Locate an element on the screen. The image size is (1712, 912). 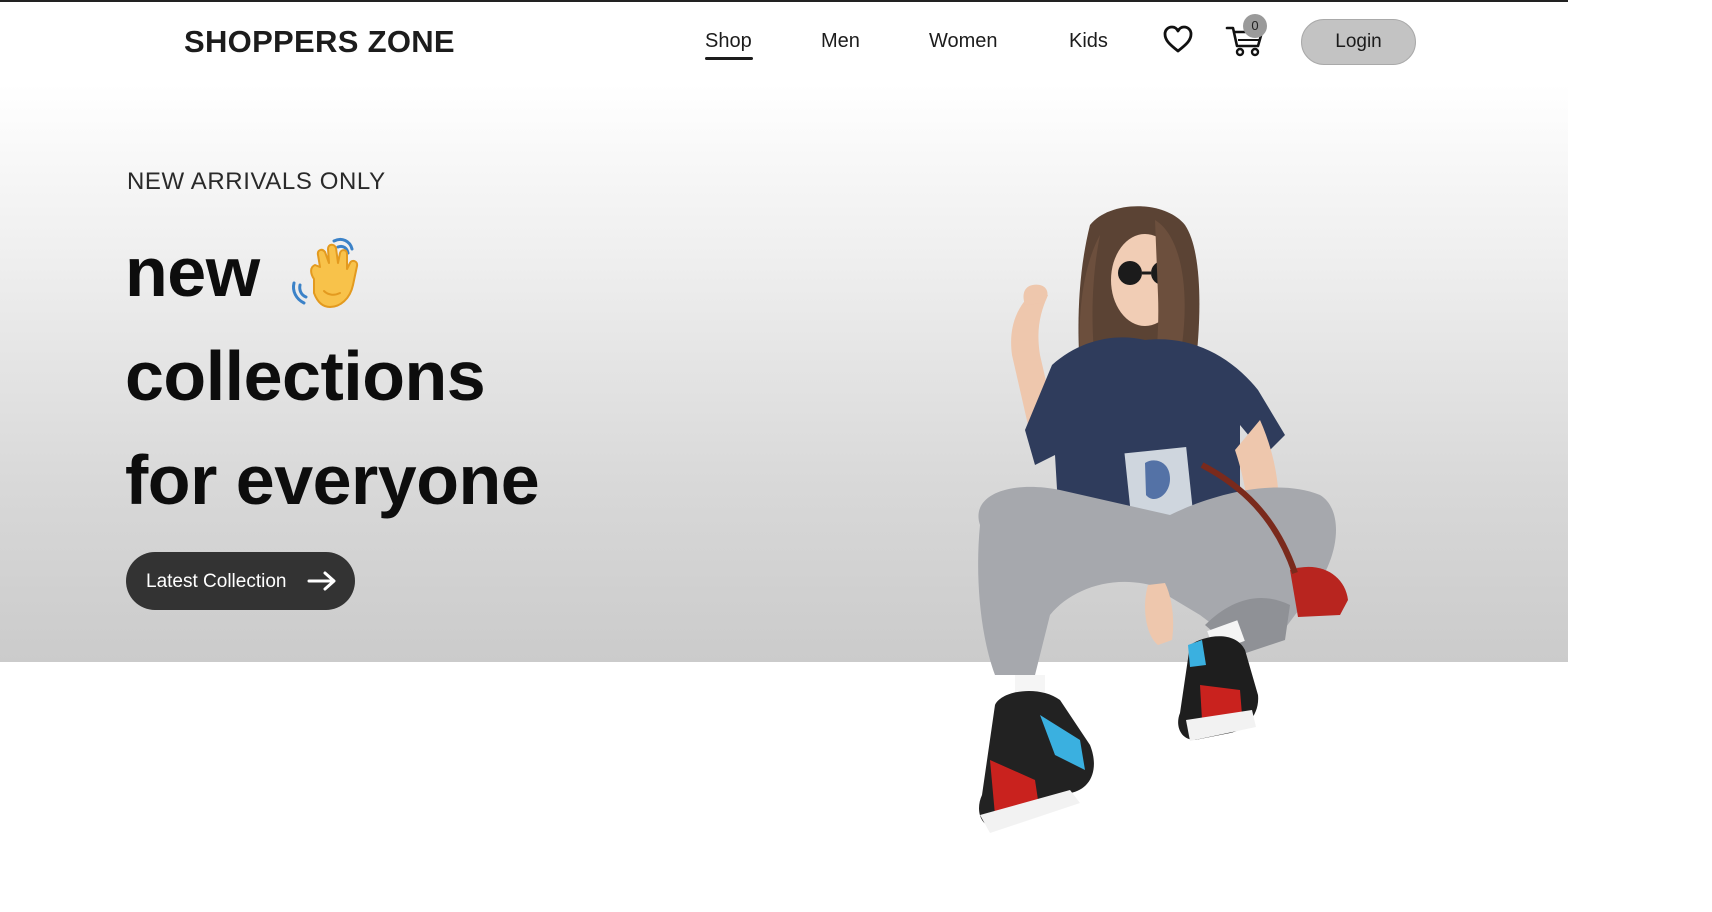
heart-icon is located at coordinates (1178, 39).